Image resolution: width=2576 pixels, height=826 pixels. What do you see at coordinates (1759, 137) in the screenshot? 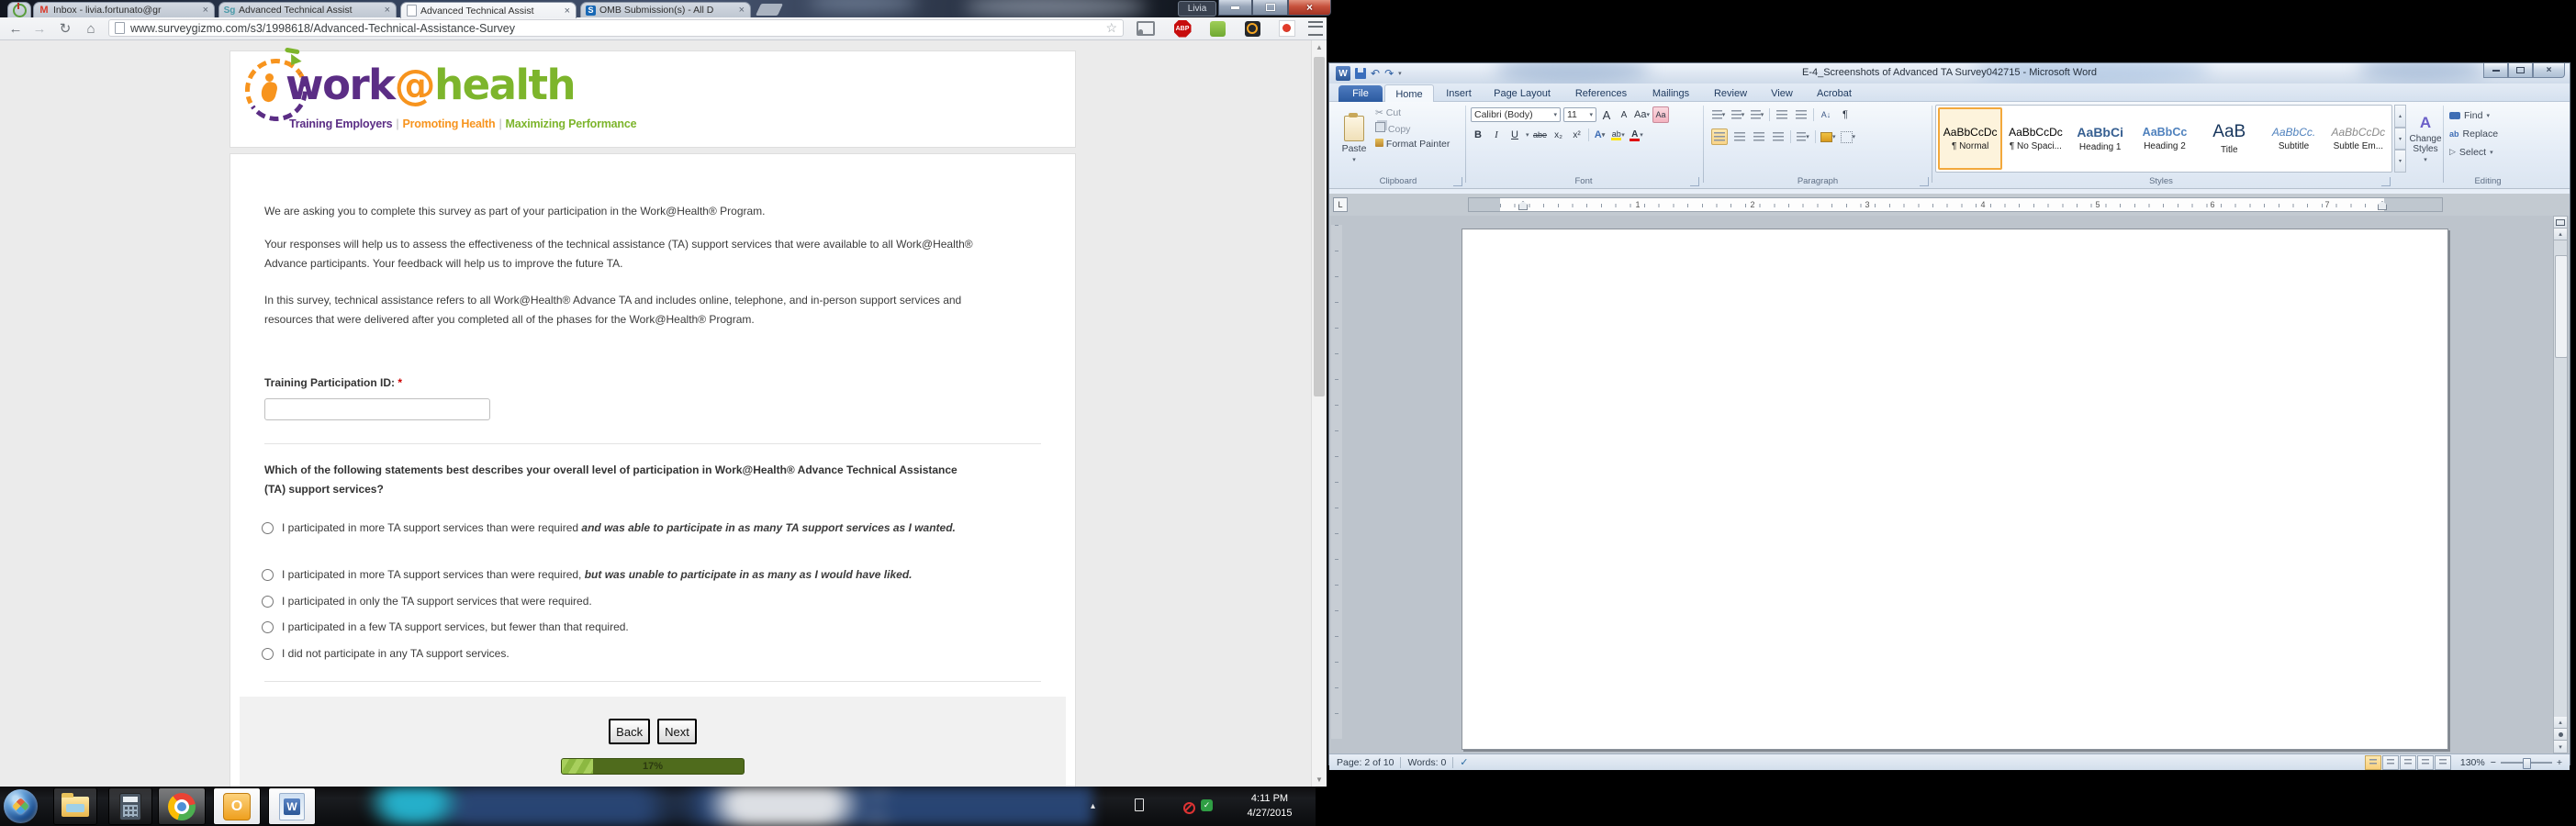
I see `align-right-button` at bounding box center [1759, 137].